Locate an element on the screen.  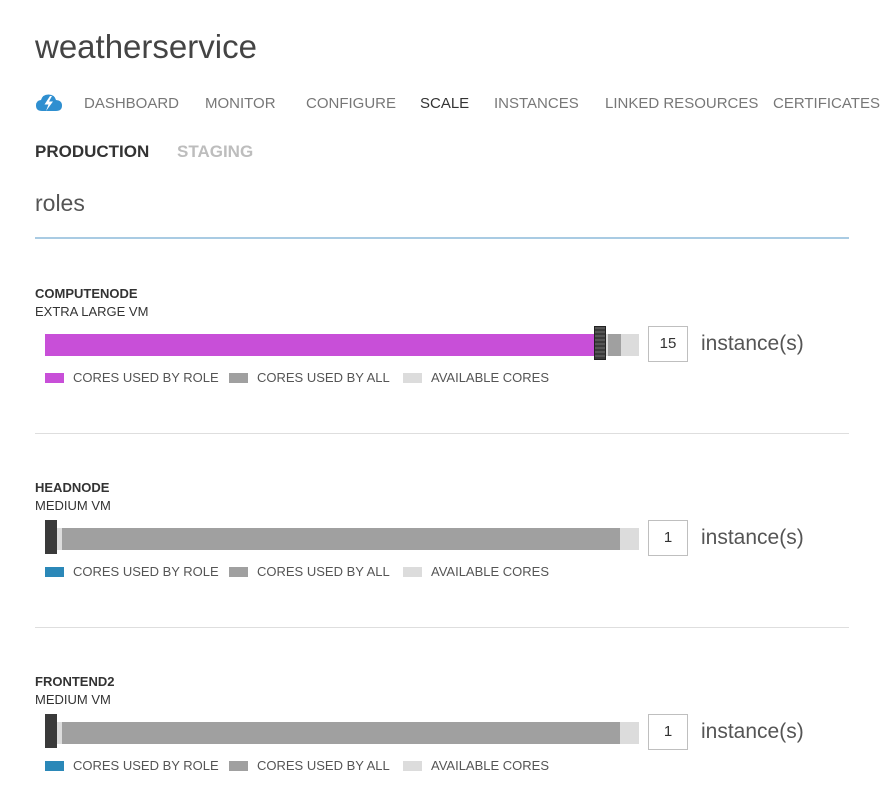
role-name: FRONTEND2 is located at coordinates (75, 681).